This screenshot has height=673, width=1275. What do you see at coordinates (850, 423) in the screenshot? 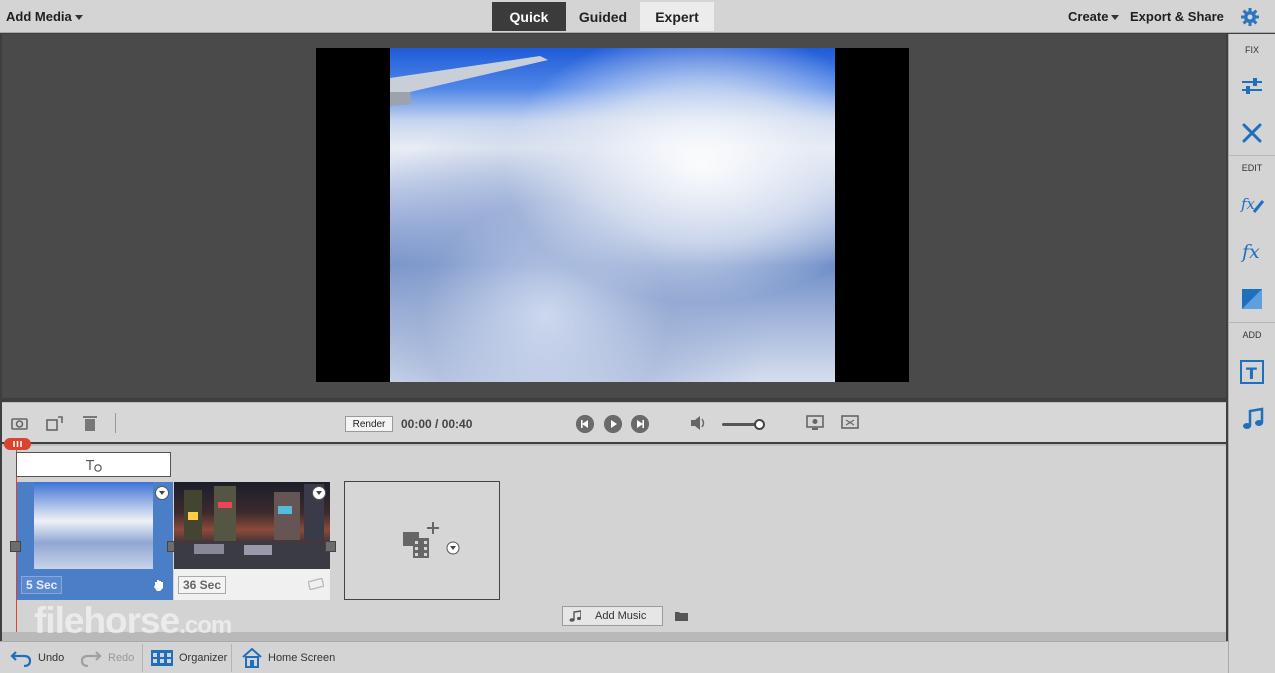
I see `fullscreen-icon` at bounding box center [850, 423].